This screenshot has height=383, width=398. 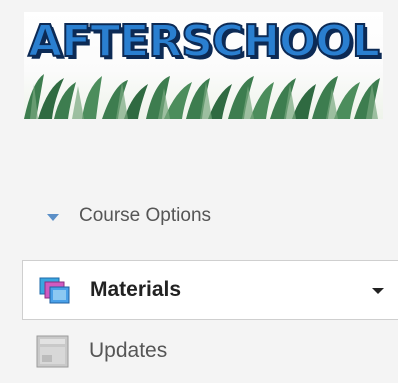 I want to click on updates-label: Updates, so click(x=128, y=350).